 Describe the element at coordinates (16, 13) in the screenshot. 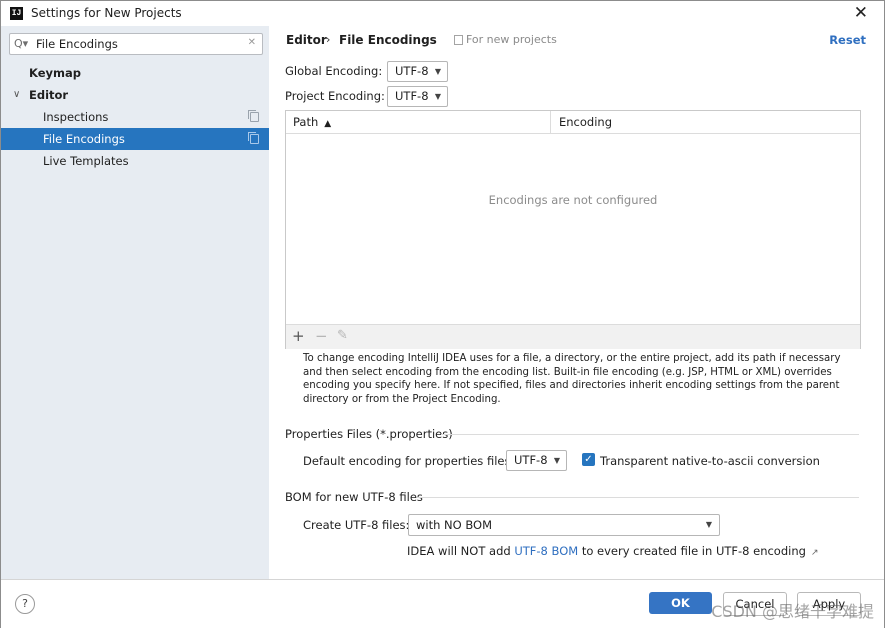

I see `intellij-app-icon: IJ` at that location.